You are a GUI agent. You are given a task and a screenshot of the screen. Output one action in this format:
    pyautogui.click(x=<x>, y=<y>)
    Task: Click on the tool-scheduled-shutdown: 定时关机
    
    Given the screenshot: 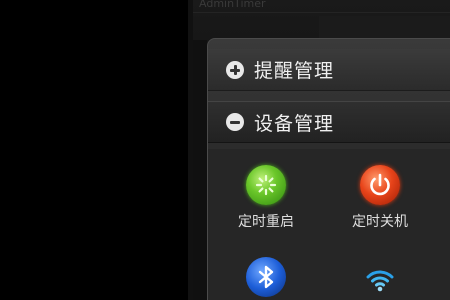 What is the action you would take?
    pyautogui.click(x=380, y=198)
    